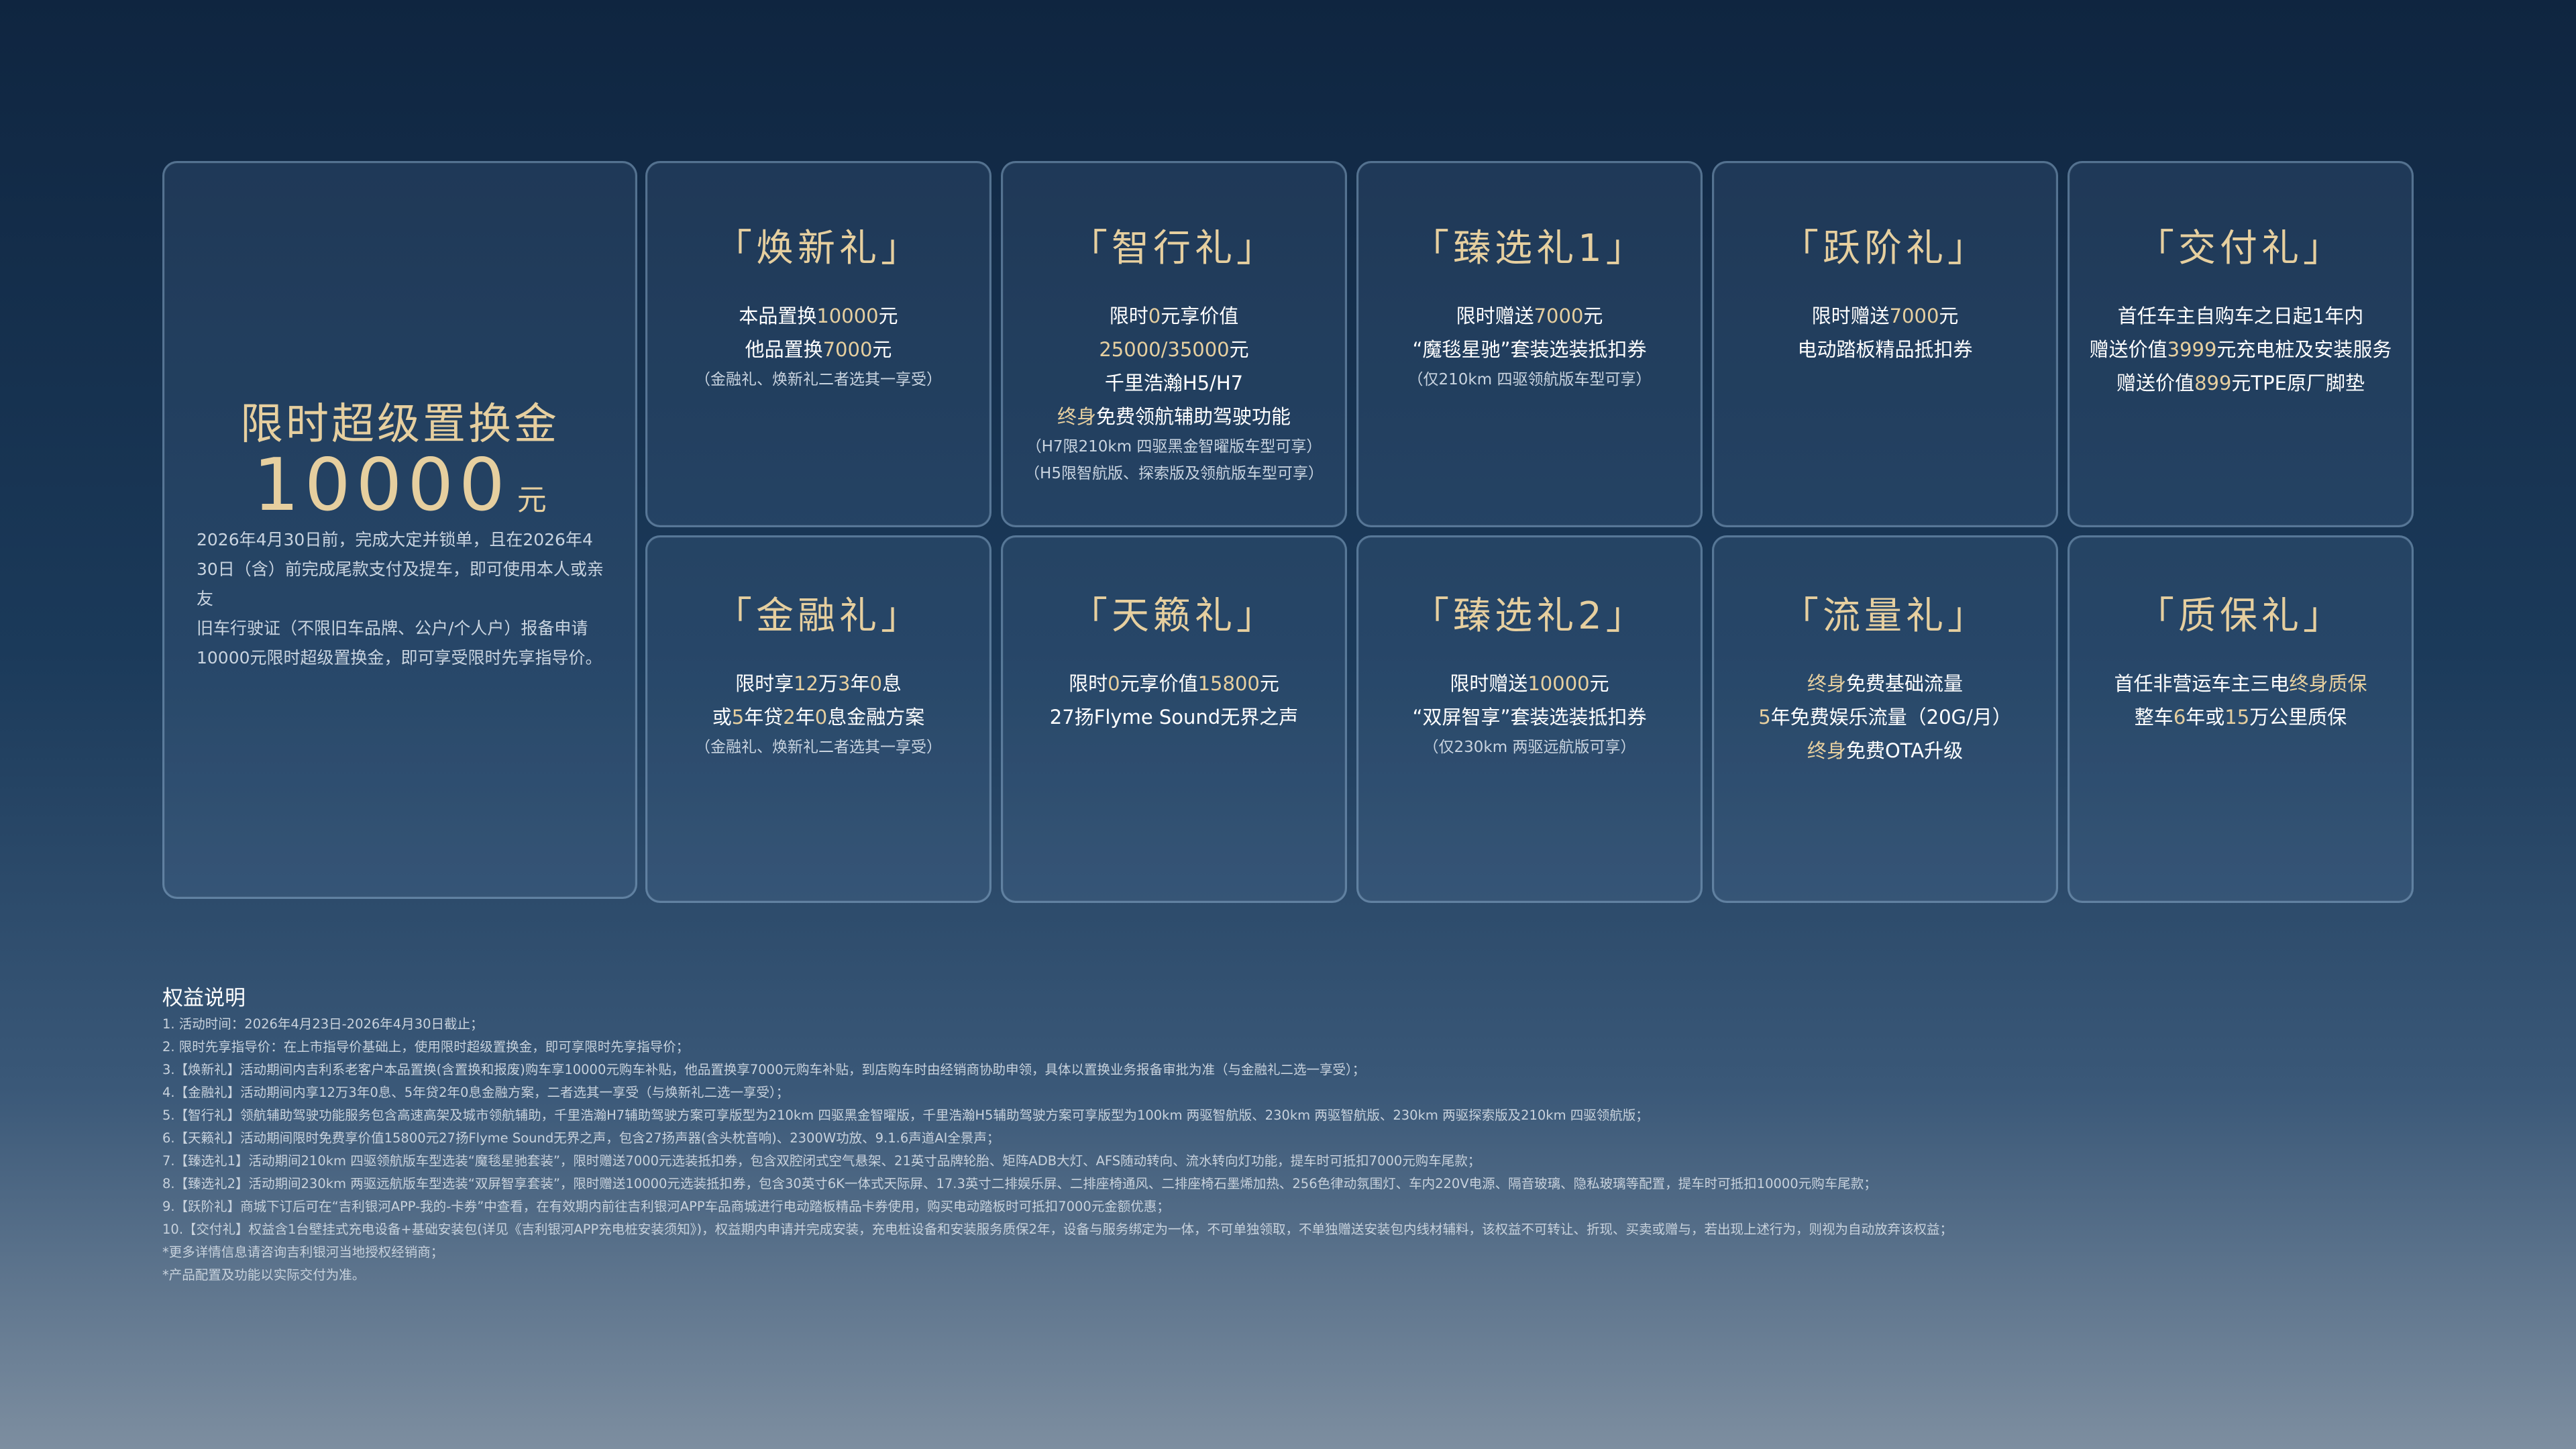 The image size is (2576, 1449). What do you see at coordinates (323, 1024) in the screenshot?
I see `note-item: 1. 活动时间：2026年4月23日-2026年4月30日截止；` at bounding box center [323, 1024].